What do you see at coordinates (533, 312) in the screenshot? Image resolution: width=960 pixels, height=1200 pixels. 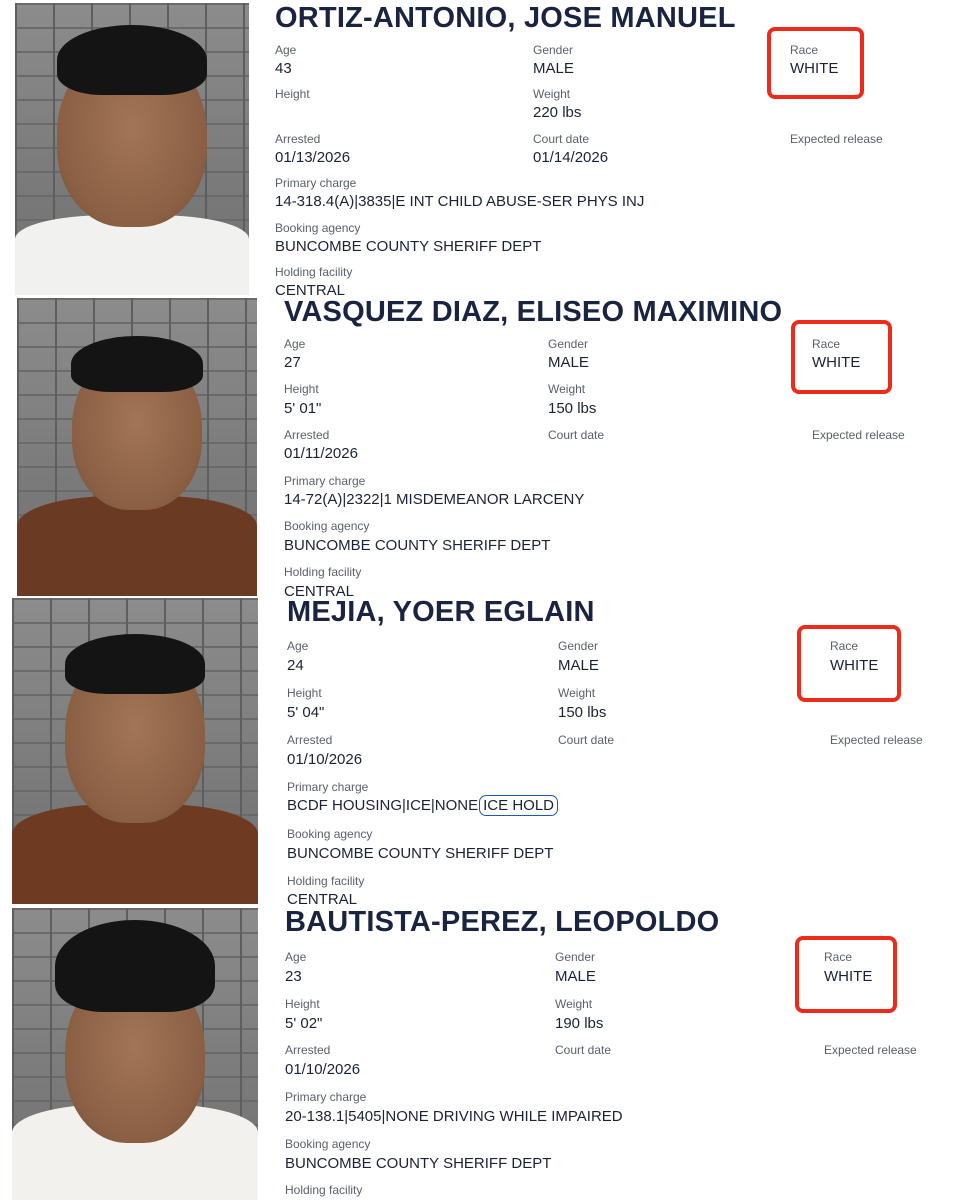 I see `inmate-name: VASQUEZ DIAZ, ELISEO MAXIMINO` at bounding box center [533, 312].